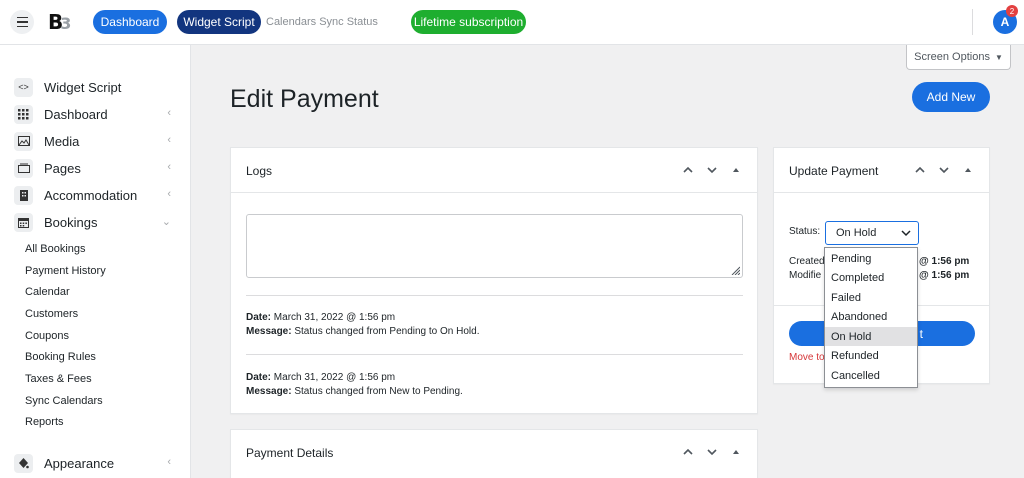 This screenshot has width=1024, height=478. I want to click on status-option-abandoned: Abandoned, so click(871, 316).